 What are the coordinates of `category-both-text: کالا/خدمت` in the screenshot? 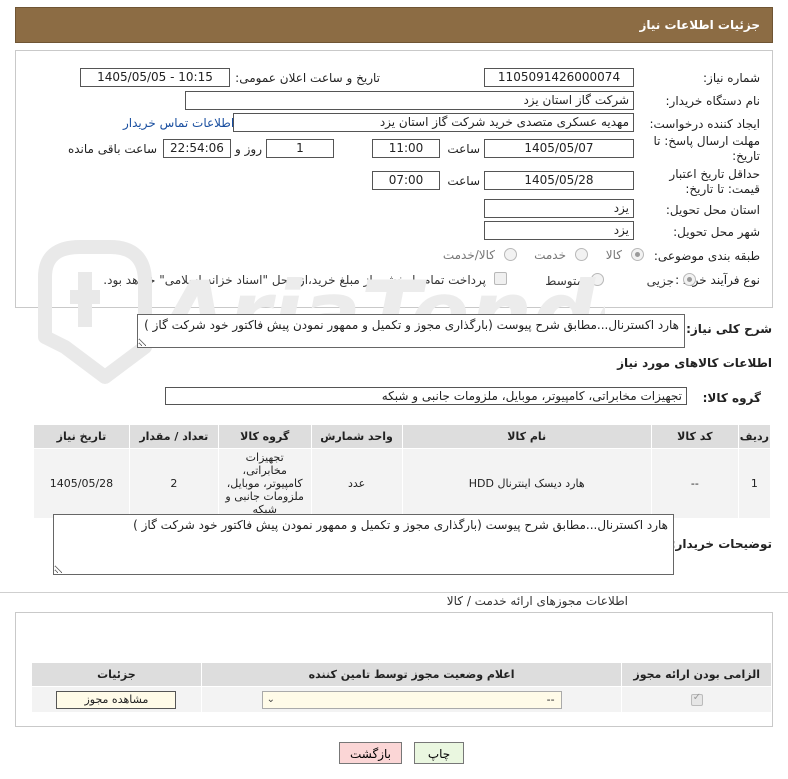 It's located at (468, 255).